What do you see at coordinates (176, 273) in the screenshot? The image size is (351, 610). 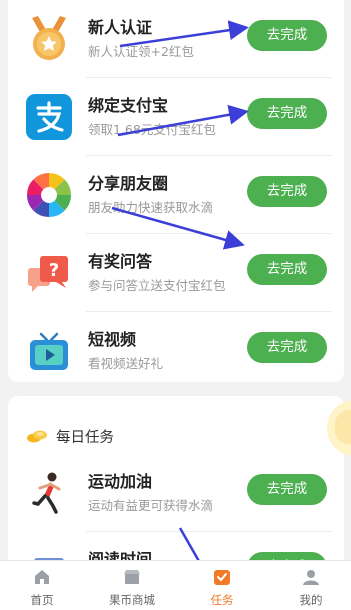 I see `task-row-quiz: ? 有奖问答 参与问答立送支付宝红包 去完成` at bounding box center [176, 273].